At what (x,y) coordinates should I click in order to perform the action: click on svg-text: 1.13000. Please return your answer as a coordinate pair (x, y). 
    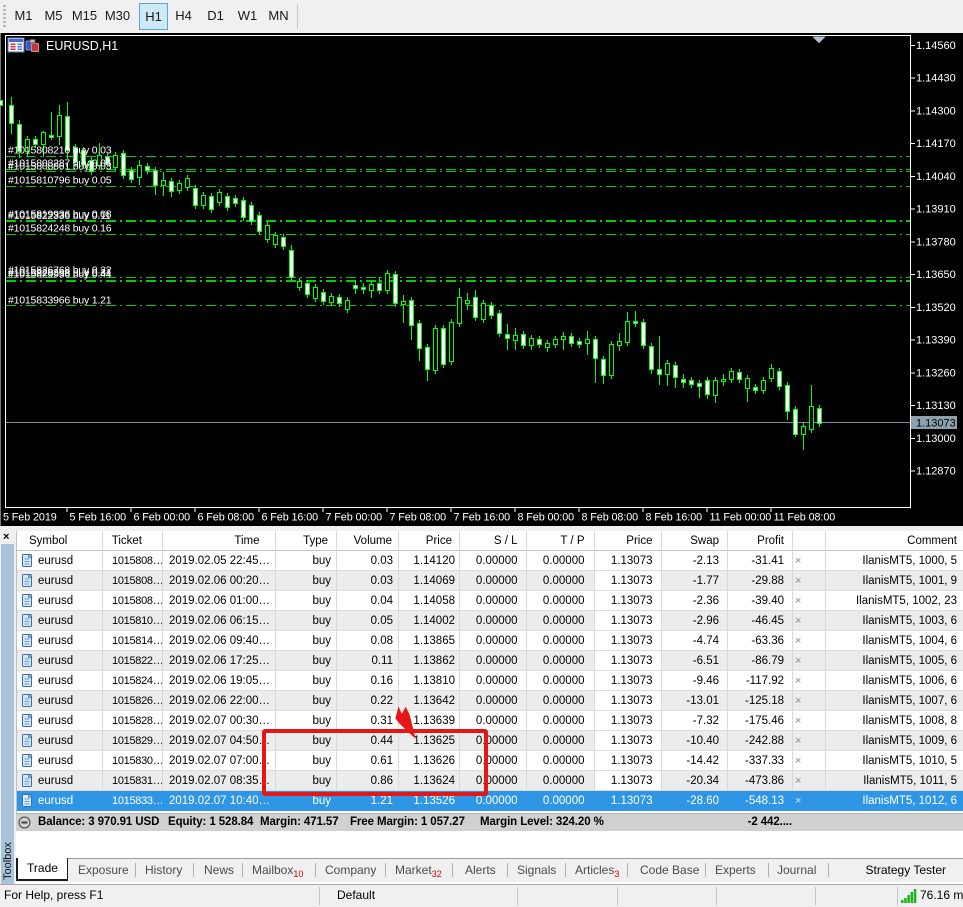
    Looking at the image, I should click on (936, 439).